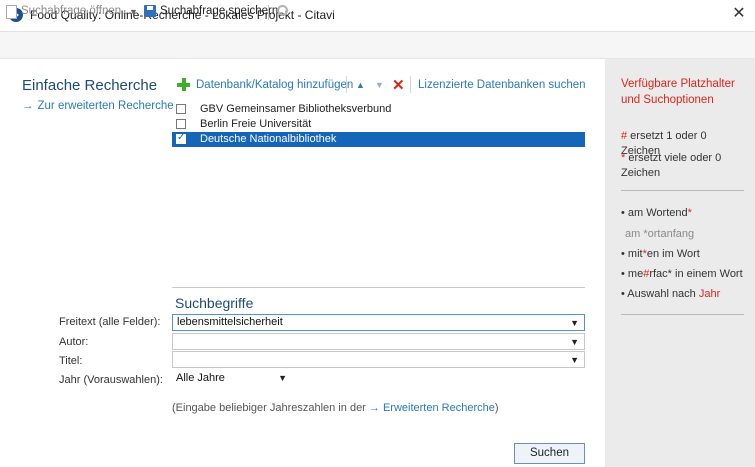 The height and width of the screenshot is (467, 755). What do you see at coordinates (673, 254) in the screenshot?
I see `example-text: en im Wort` at bounding box center [673, 254].